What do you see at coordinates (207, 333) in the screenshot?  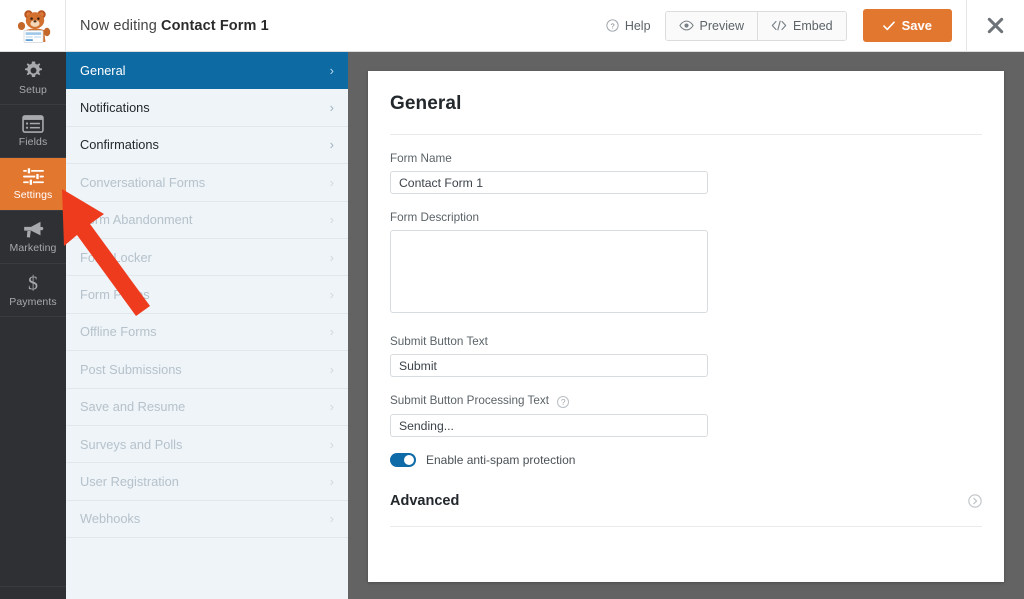 I see `settings-menu-item-offline-forms: Offline Forms ›` at bounding box center [207, 333].